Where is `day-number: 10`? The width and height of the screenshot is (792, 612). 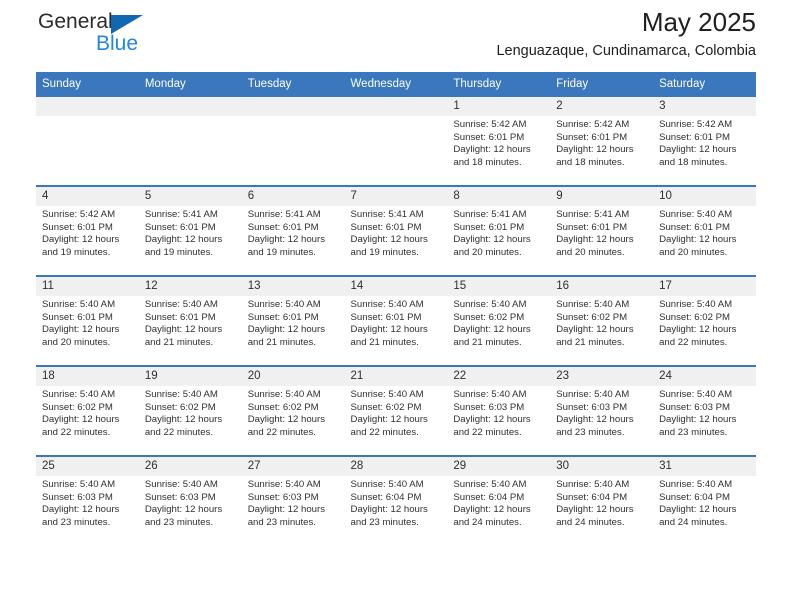
day-number: 10 is located at coordinates (704, 196).